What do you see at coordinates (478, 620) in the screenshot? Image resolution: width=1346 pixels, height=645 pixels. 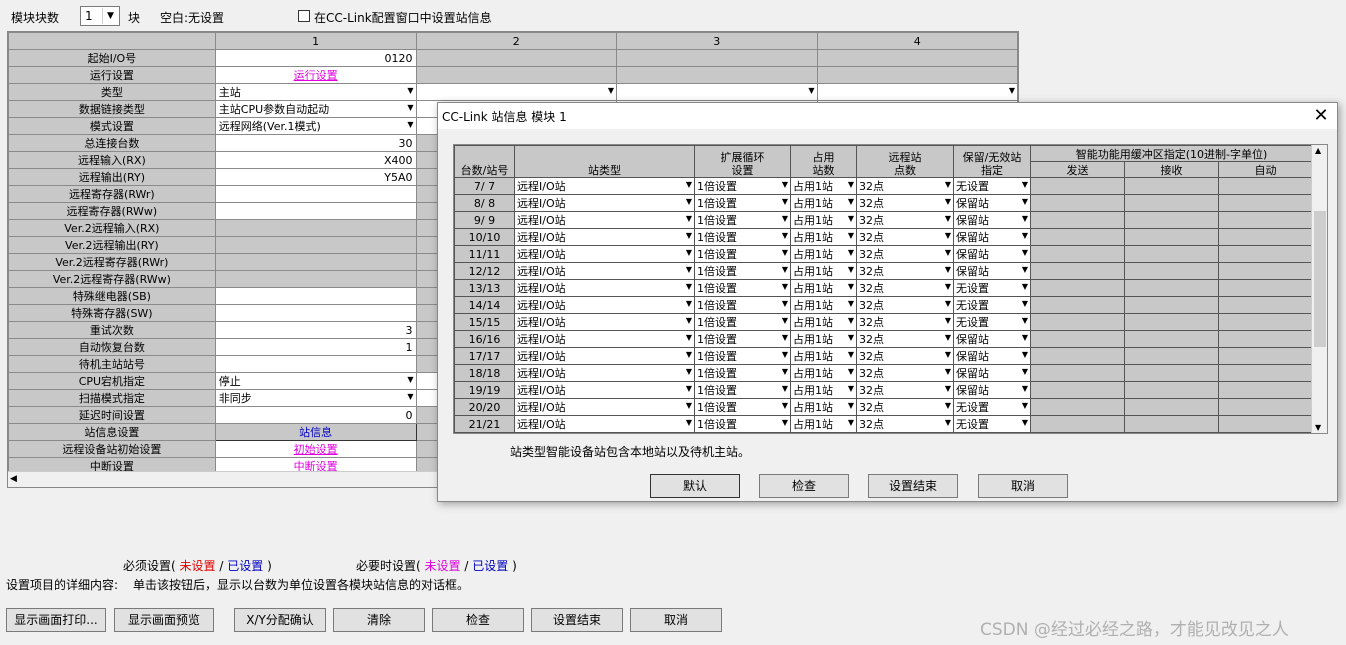 I see `check-button: 检查` at bounding box center [478, 620].